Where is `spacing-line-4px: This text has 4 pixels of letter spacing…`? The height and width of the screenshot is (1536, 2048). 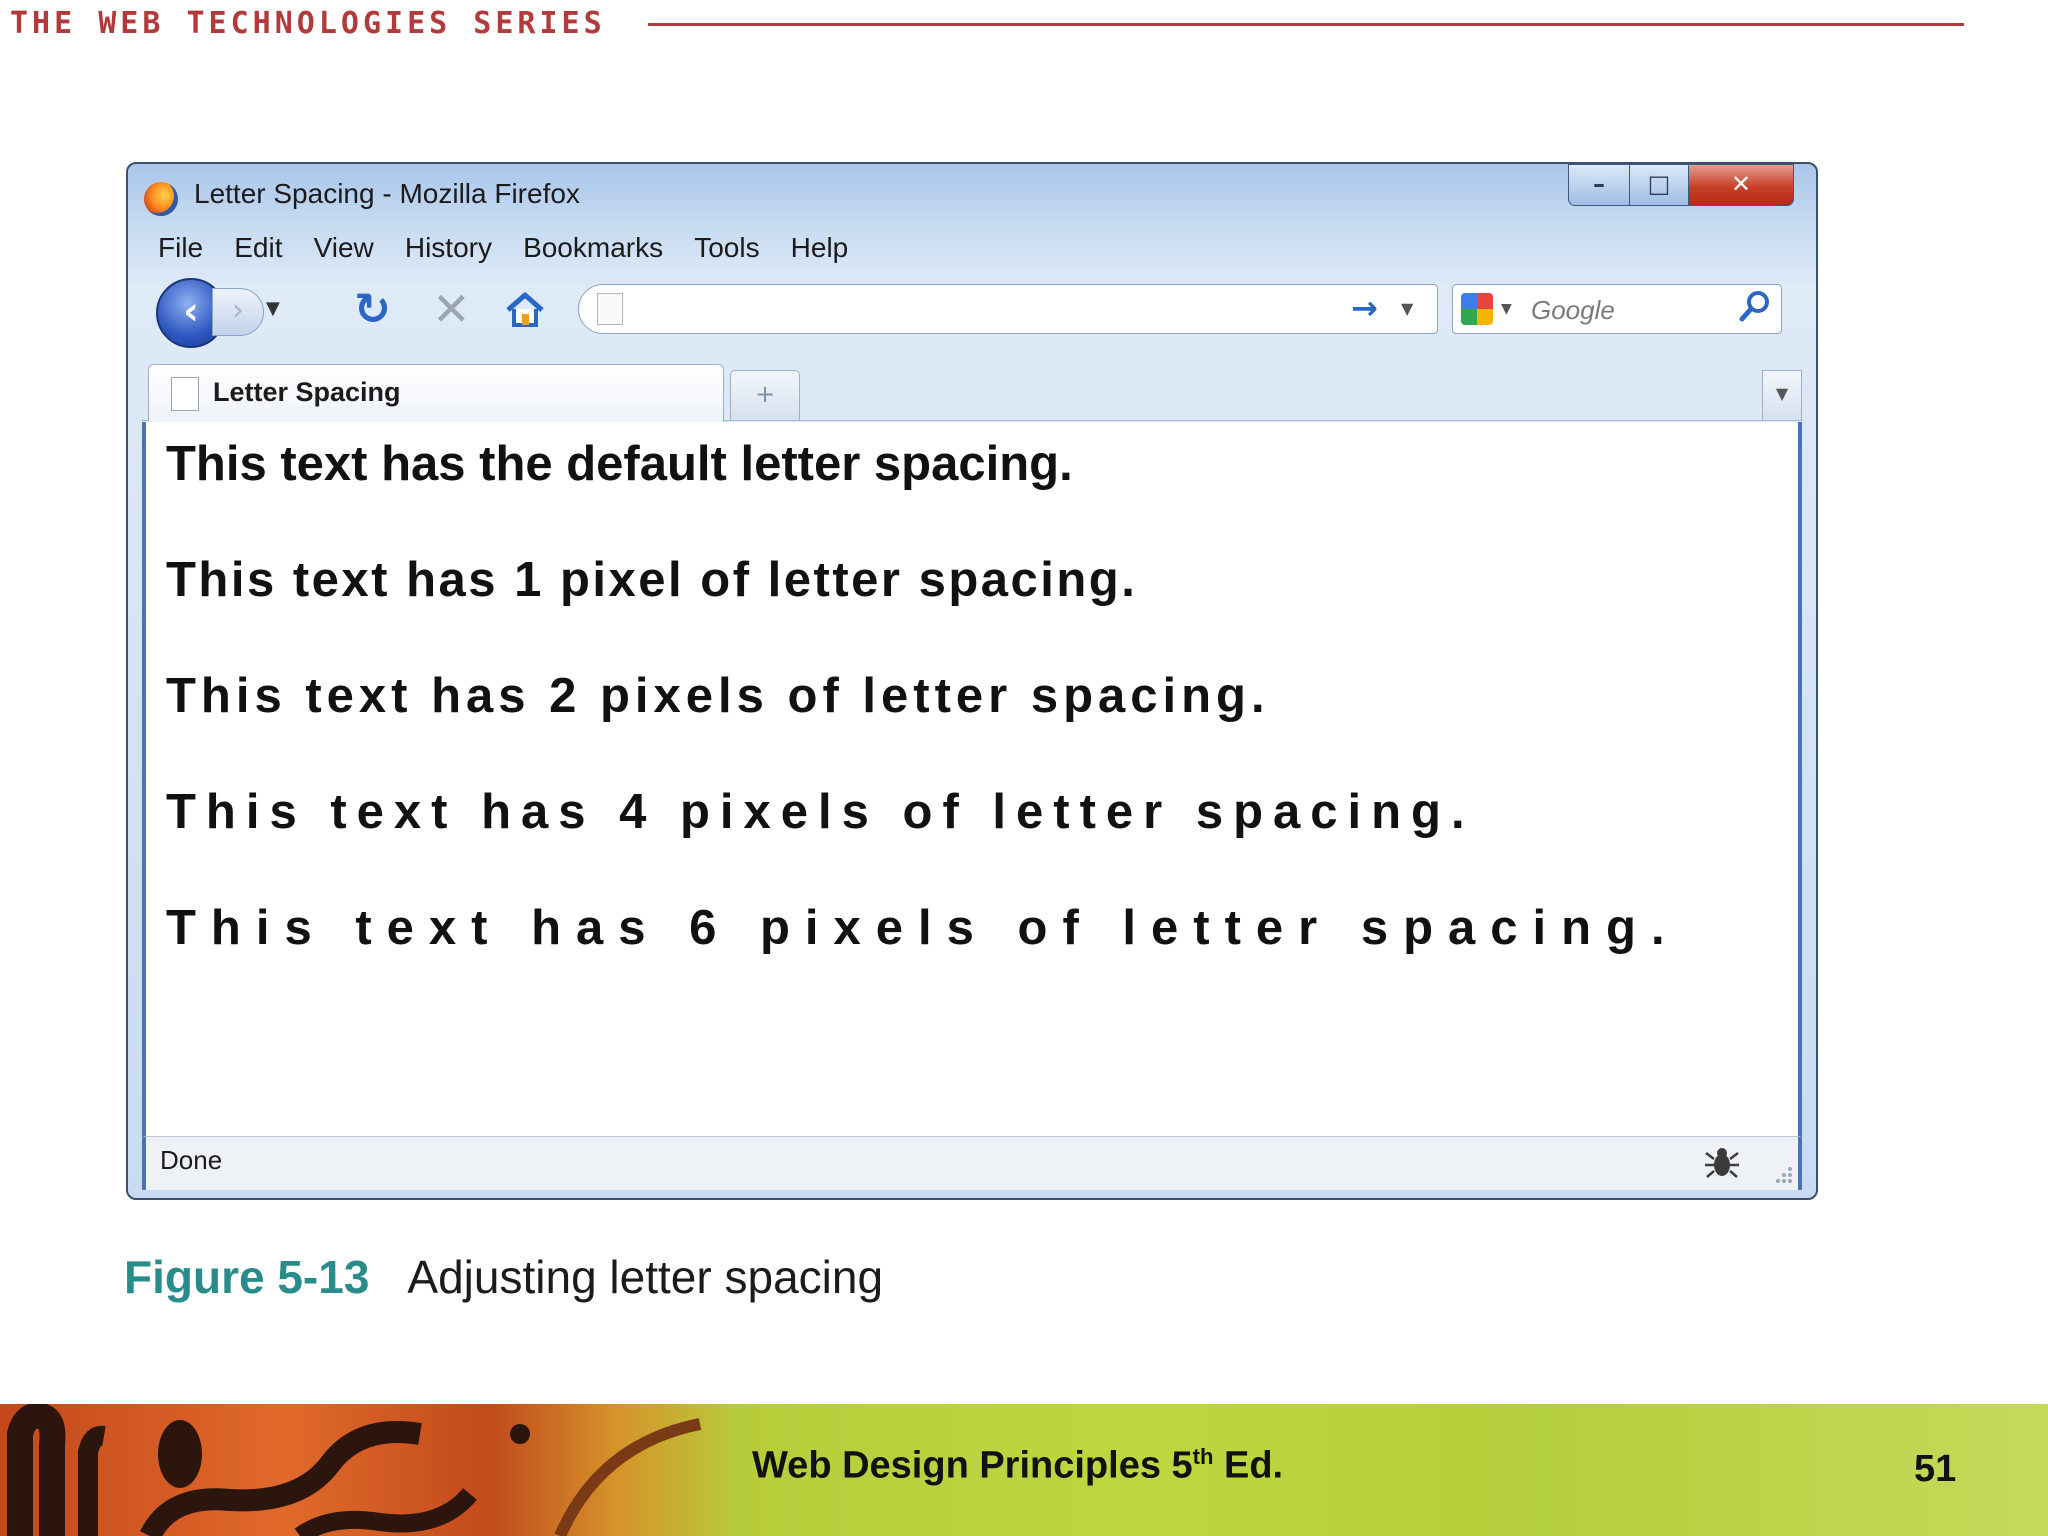 spacing-line-4px: This text has 4 pixels of letter spacing… is located at coordinates (820, 812).